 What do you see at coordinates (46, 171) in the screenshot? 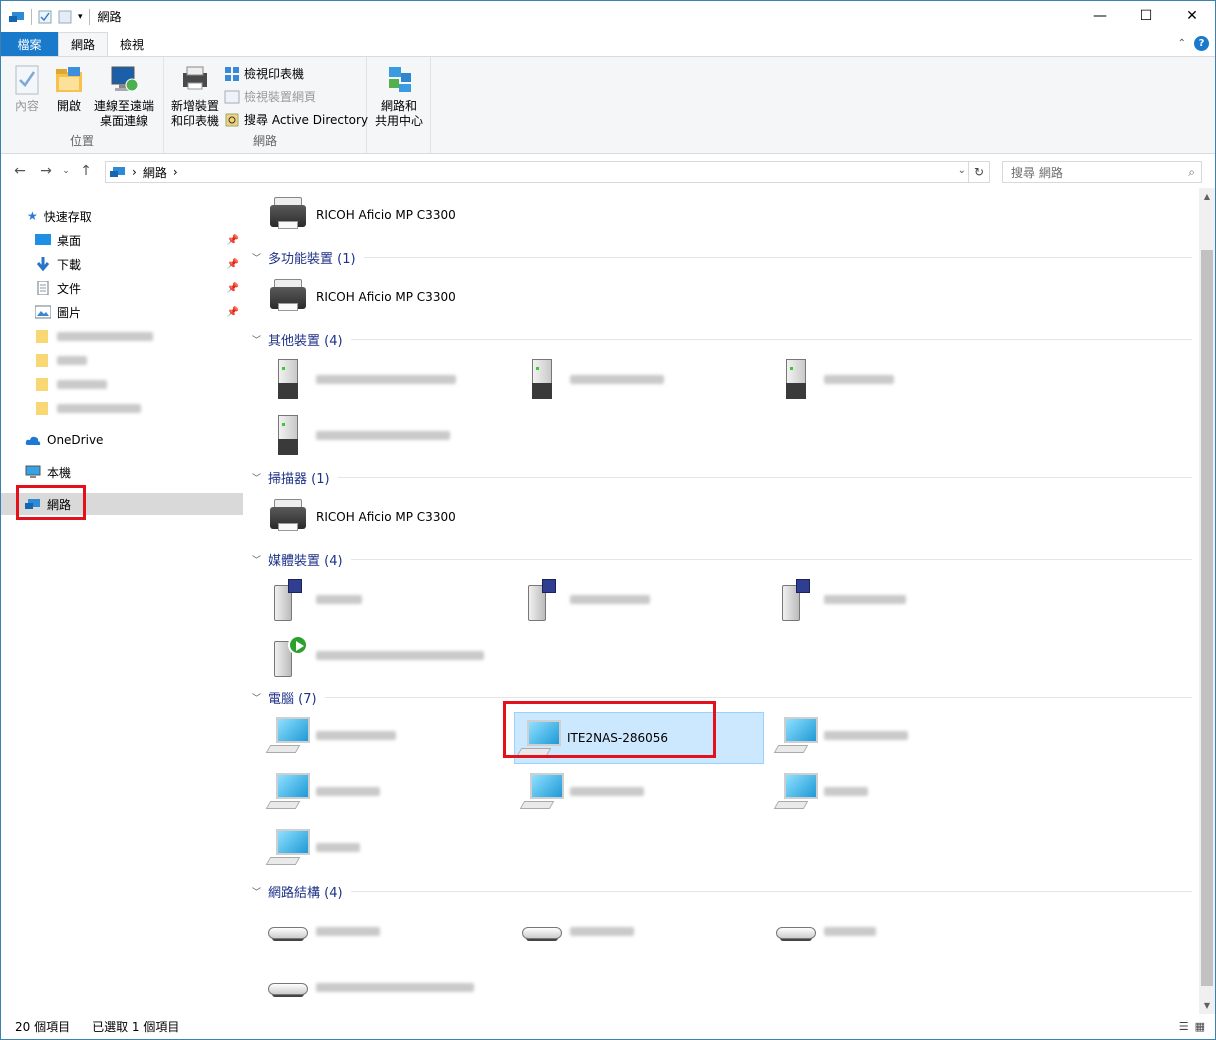
I see `forward-button: →` at bounding box center [46, 171].